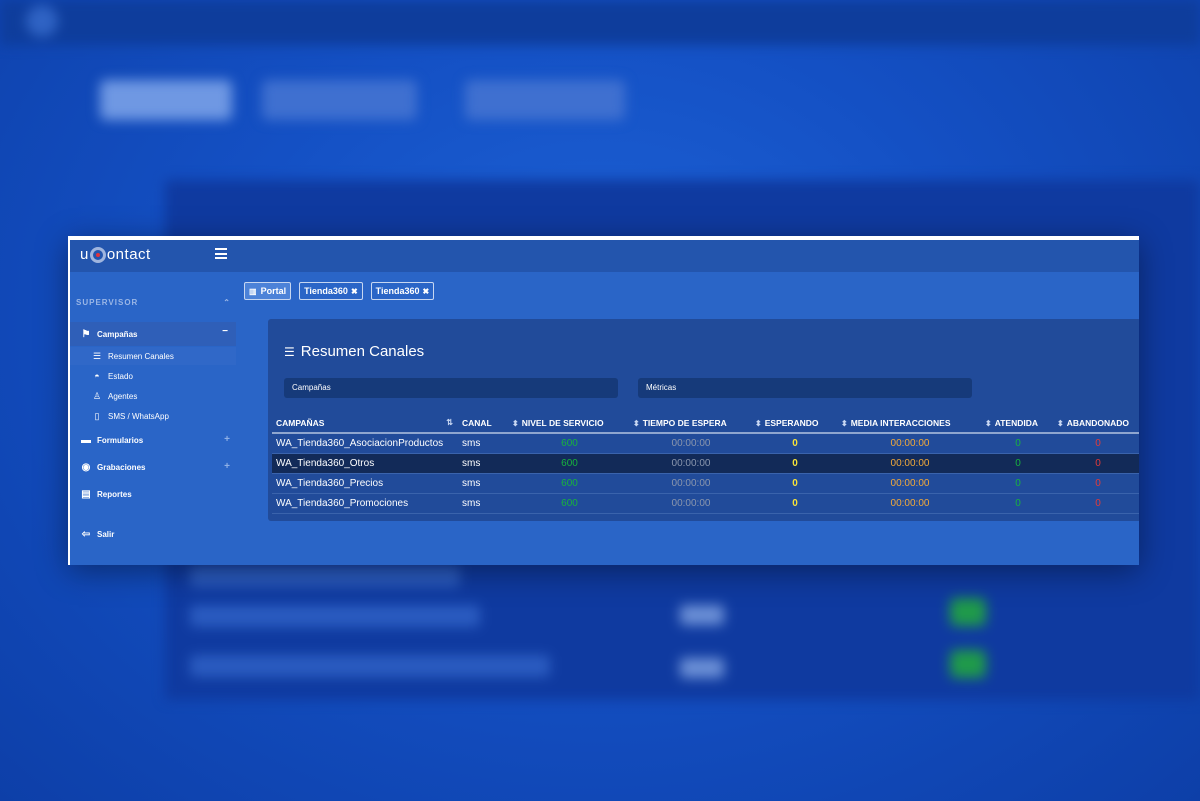 This screenshot has width=1200, height=801. Describe the element at coordinates (97, 355) in the screenshot. I see `table-icon: ☰` at that location.